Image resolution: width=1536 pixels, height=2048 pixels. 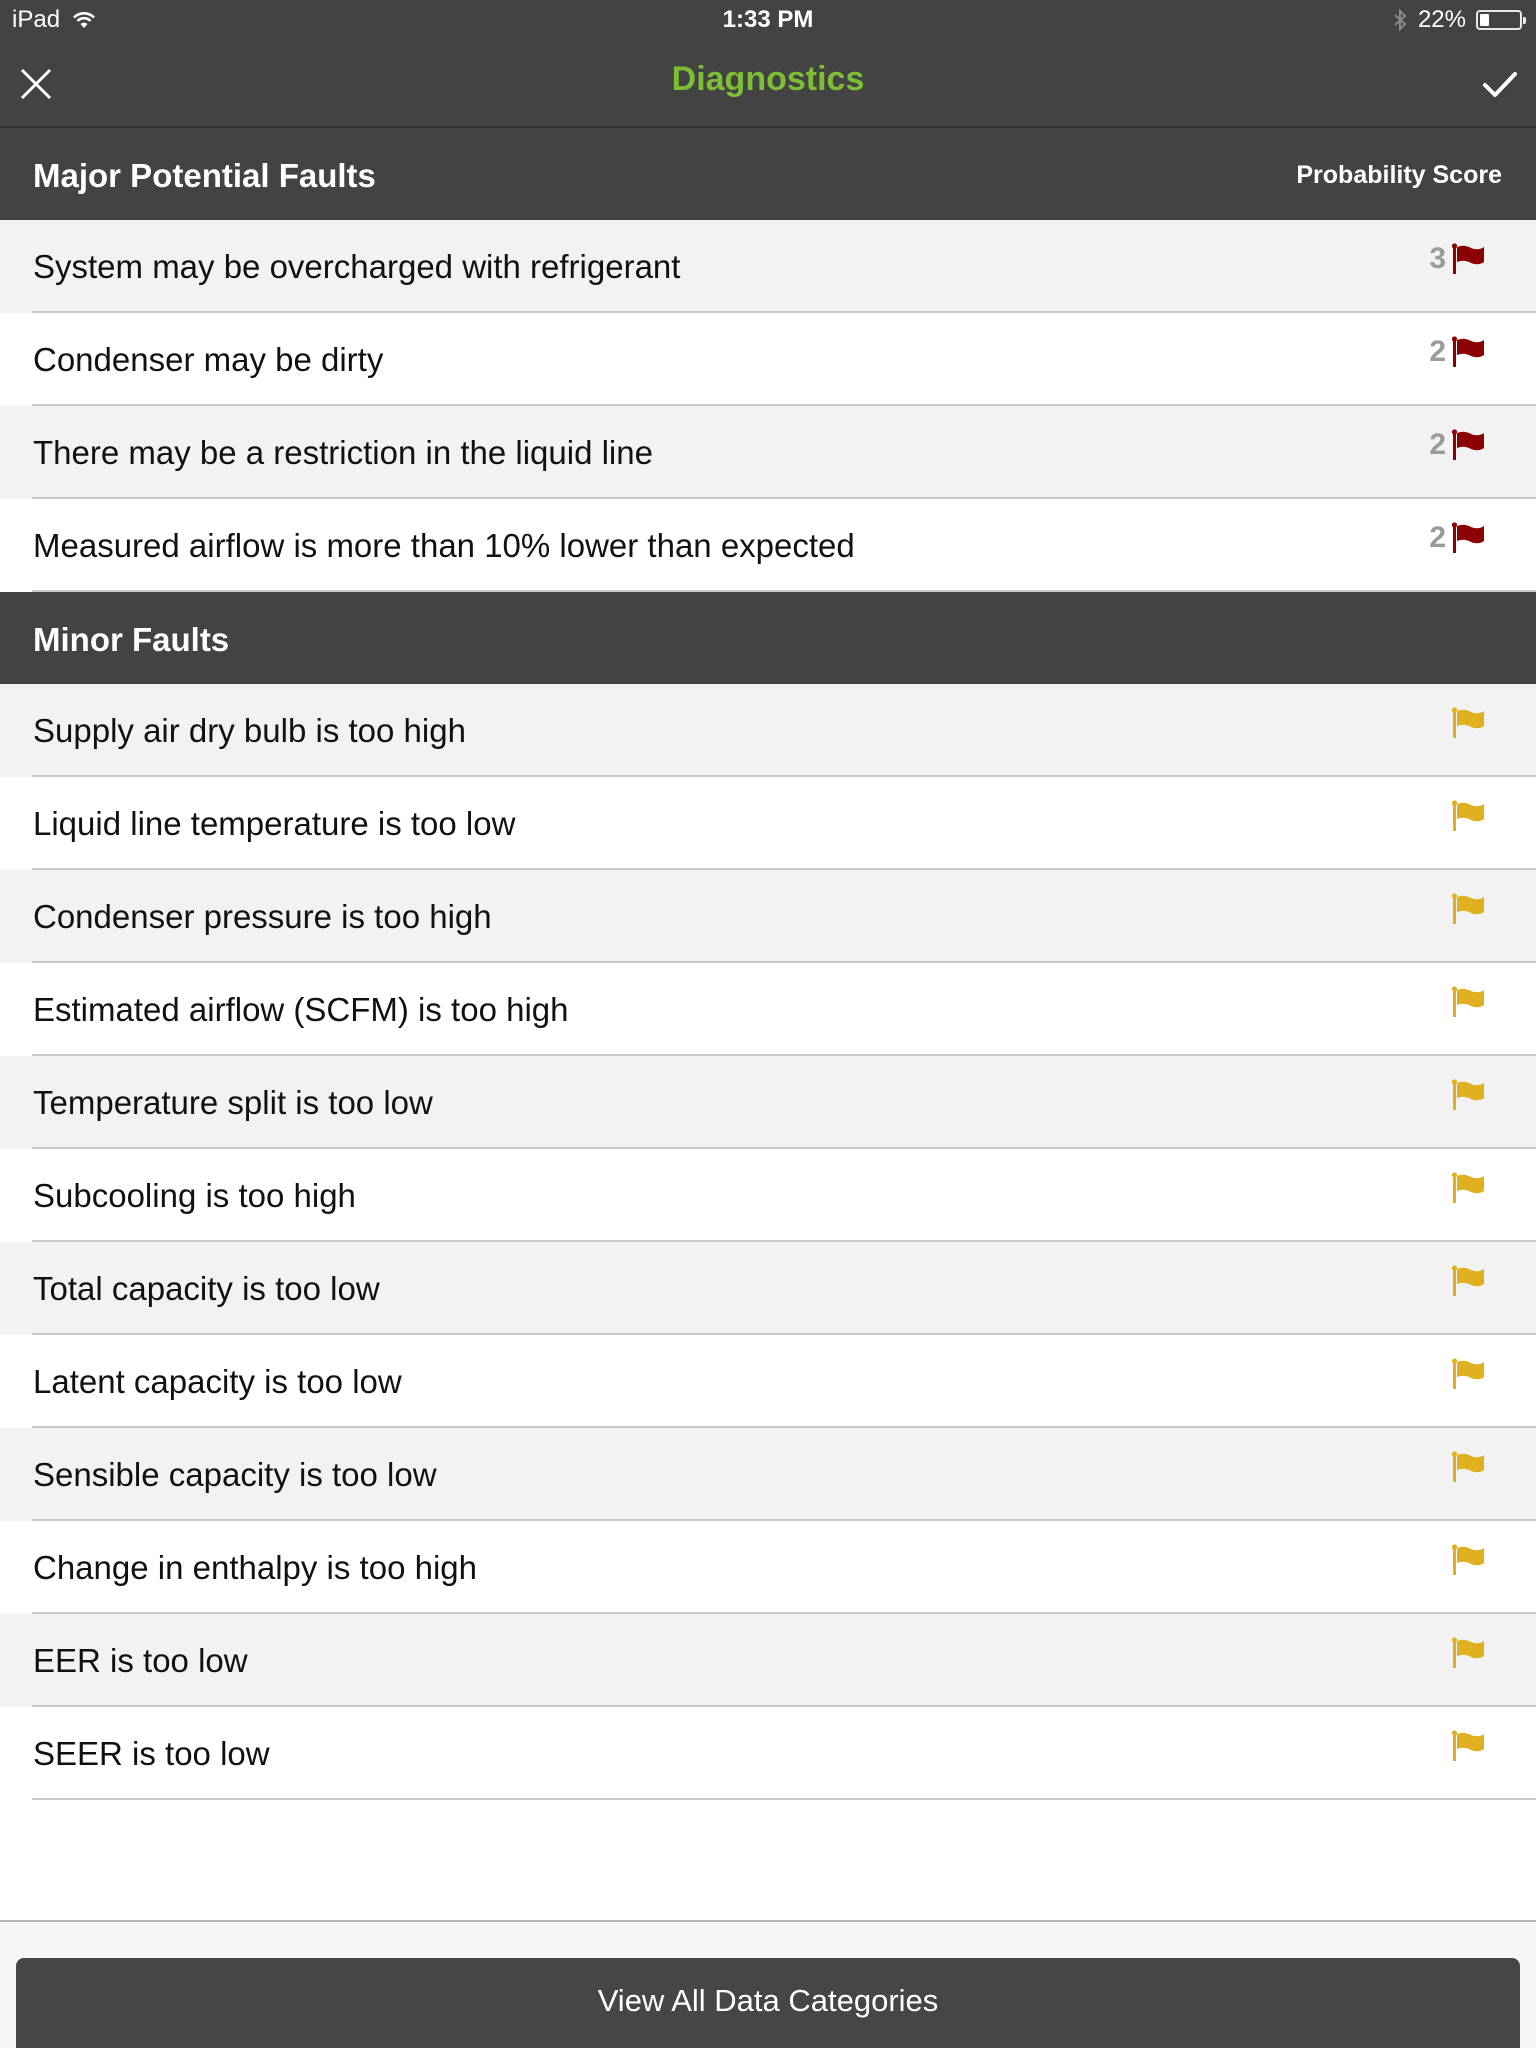 I want to click on fault-row: Condenser may be dirty 2, so click(x=768, y=359).